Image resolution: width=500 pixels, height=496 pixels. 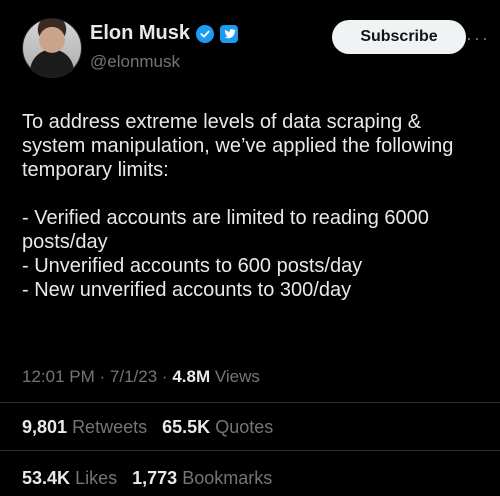 What do you see at coordinates (227, 478) in the screenshot?
I see `bookmarks-label: Bookmarks` at bounding box center [227, 478].